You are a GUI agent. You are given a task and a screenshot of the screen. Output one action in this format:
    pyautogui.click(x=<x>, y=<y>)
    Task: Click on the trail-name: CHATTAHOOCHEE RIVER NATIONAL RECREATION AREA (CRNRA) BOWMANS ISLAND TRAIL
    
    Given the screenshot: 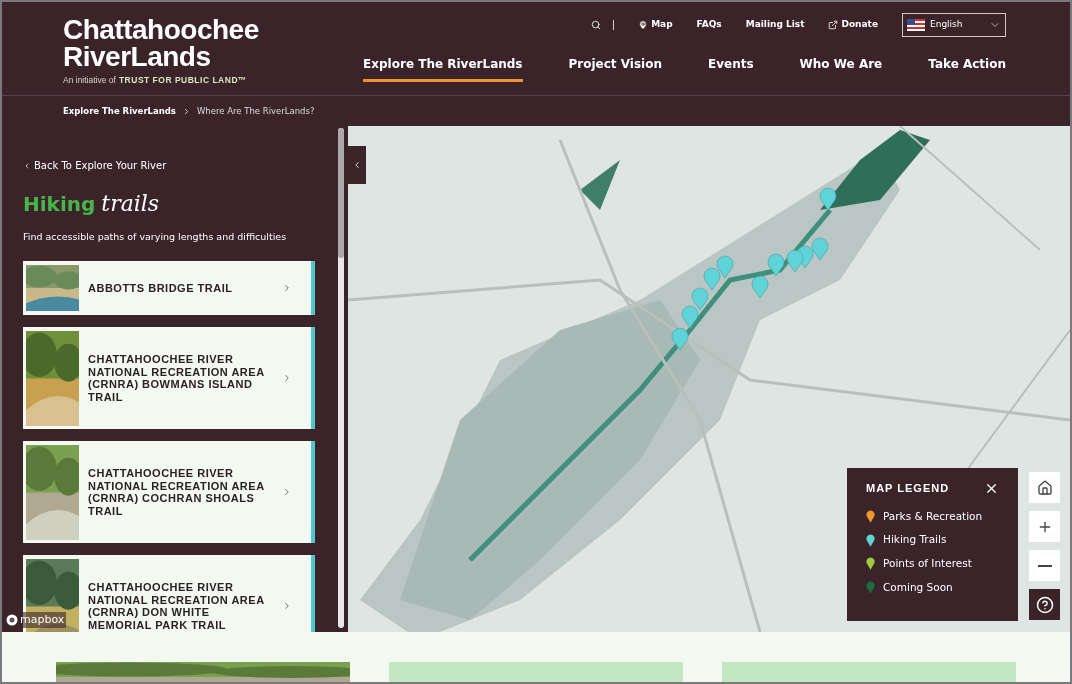 What is the action you would take?
    pyautogui.click(x=177, y=378)
    